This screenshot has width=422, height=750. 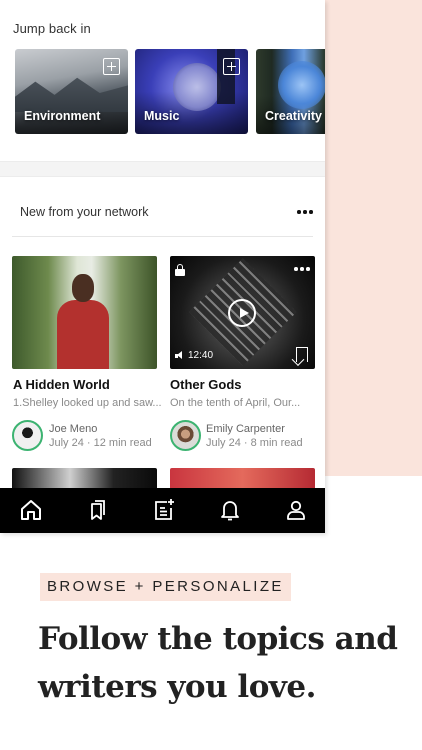 What do you see at coordinates (83, 334) in the screenshot?
I see `person-figure` at bounding box center [83, 334].